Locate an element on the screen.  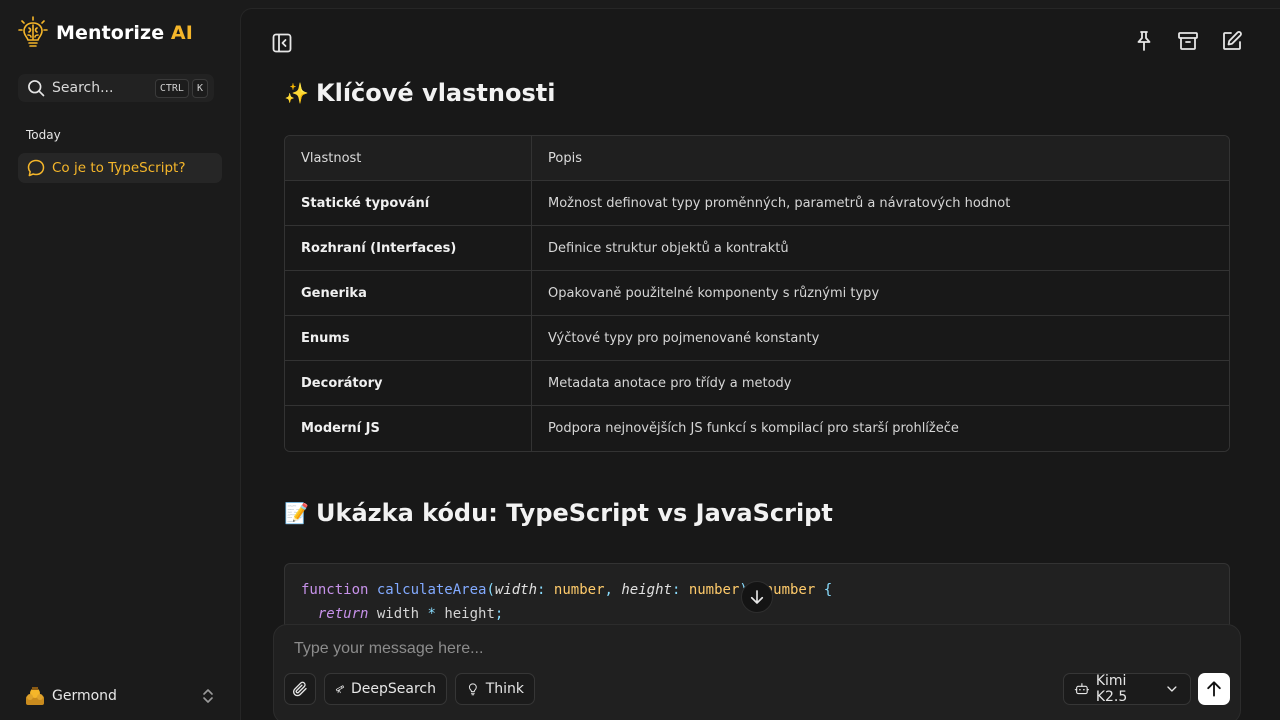
deepsearch-label: DeepSearch is located at coordinates (393, 689).